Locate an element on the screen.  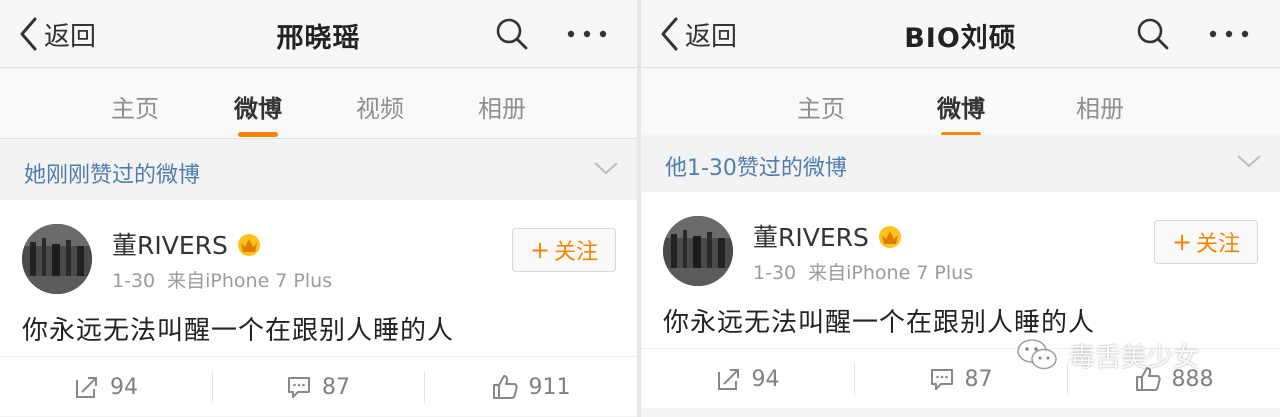
wechat-icon is located at coordinates (1037, 354).